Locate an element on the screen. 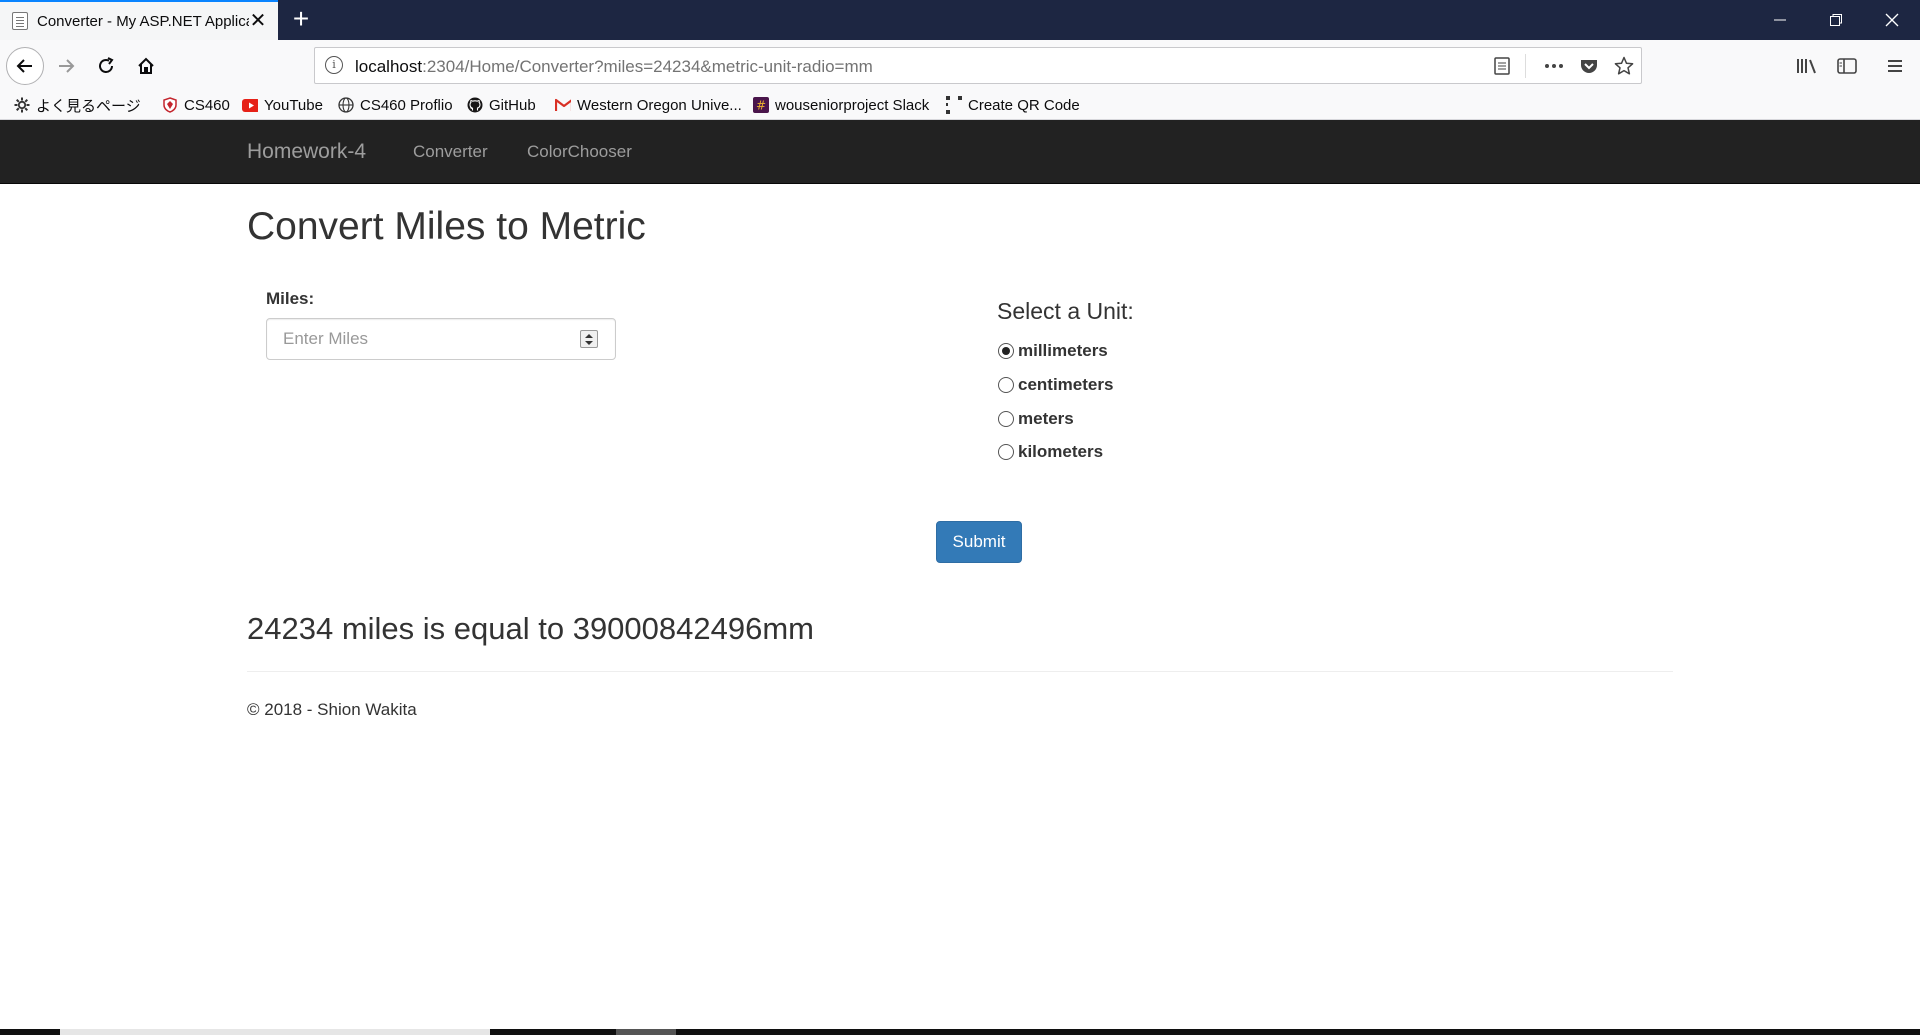 This screenshot has height=1035, width=1920. radio-button-checked is located at coordinates (1006, 351).